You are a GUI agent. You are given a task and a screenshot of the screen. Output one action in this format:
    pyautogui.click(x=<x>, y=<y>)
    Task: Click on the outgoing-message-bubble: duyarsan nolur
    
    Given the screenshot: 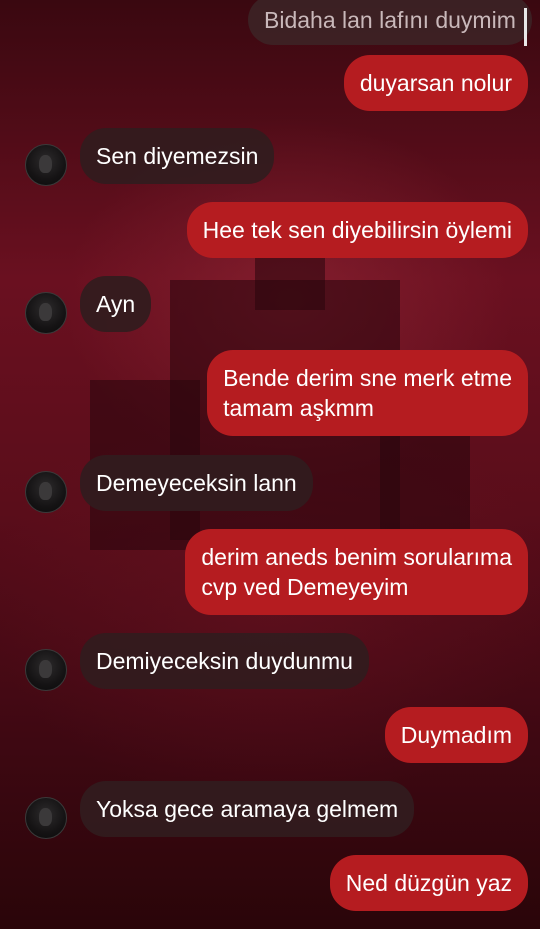 What is the action you would take?
    pyautogui.click(x=435, y=83)
    